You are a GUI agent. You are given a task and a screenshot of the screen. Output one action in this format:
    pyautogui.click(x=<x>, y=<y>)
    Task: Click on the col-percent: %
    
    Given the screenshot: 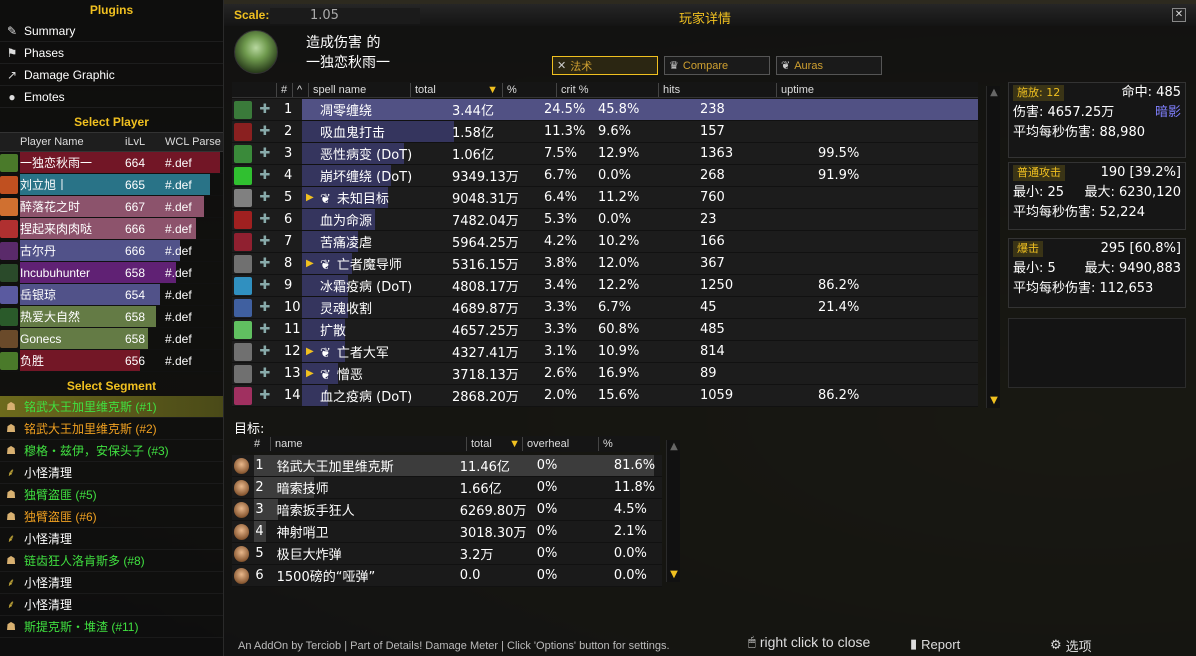 What is the action you would take?
    pyautogui.click(x=529, y=89)
    